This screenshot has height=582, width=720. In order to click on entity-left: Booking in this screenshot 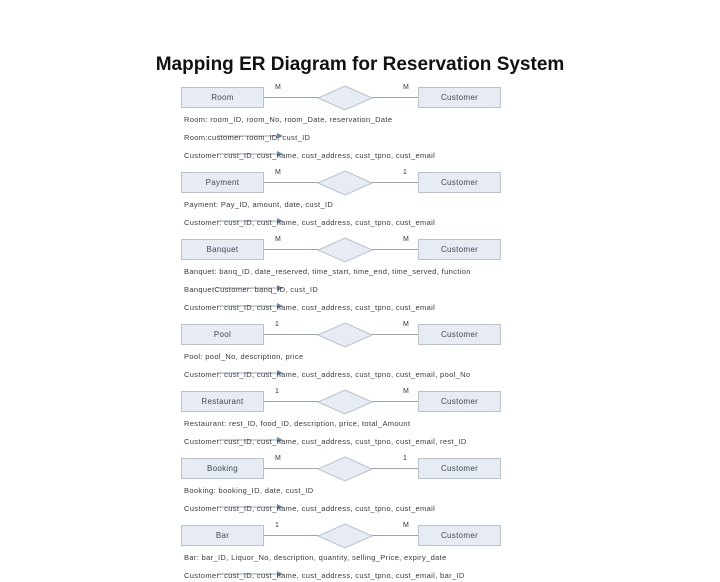, I will do `click(222, 468)`.